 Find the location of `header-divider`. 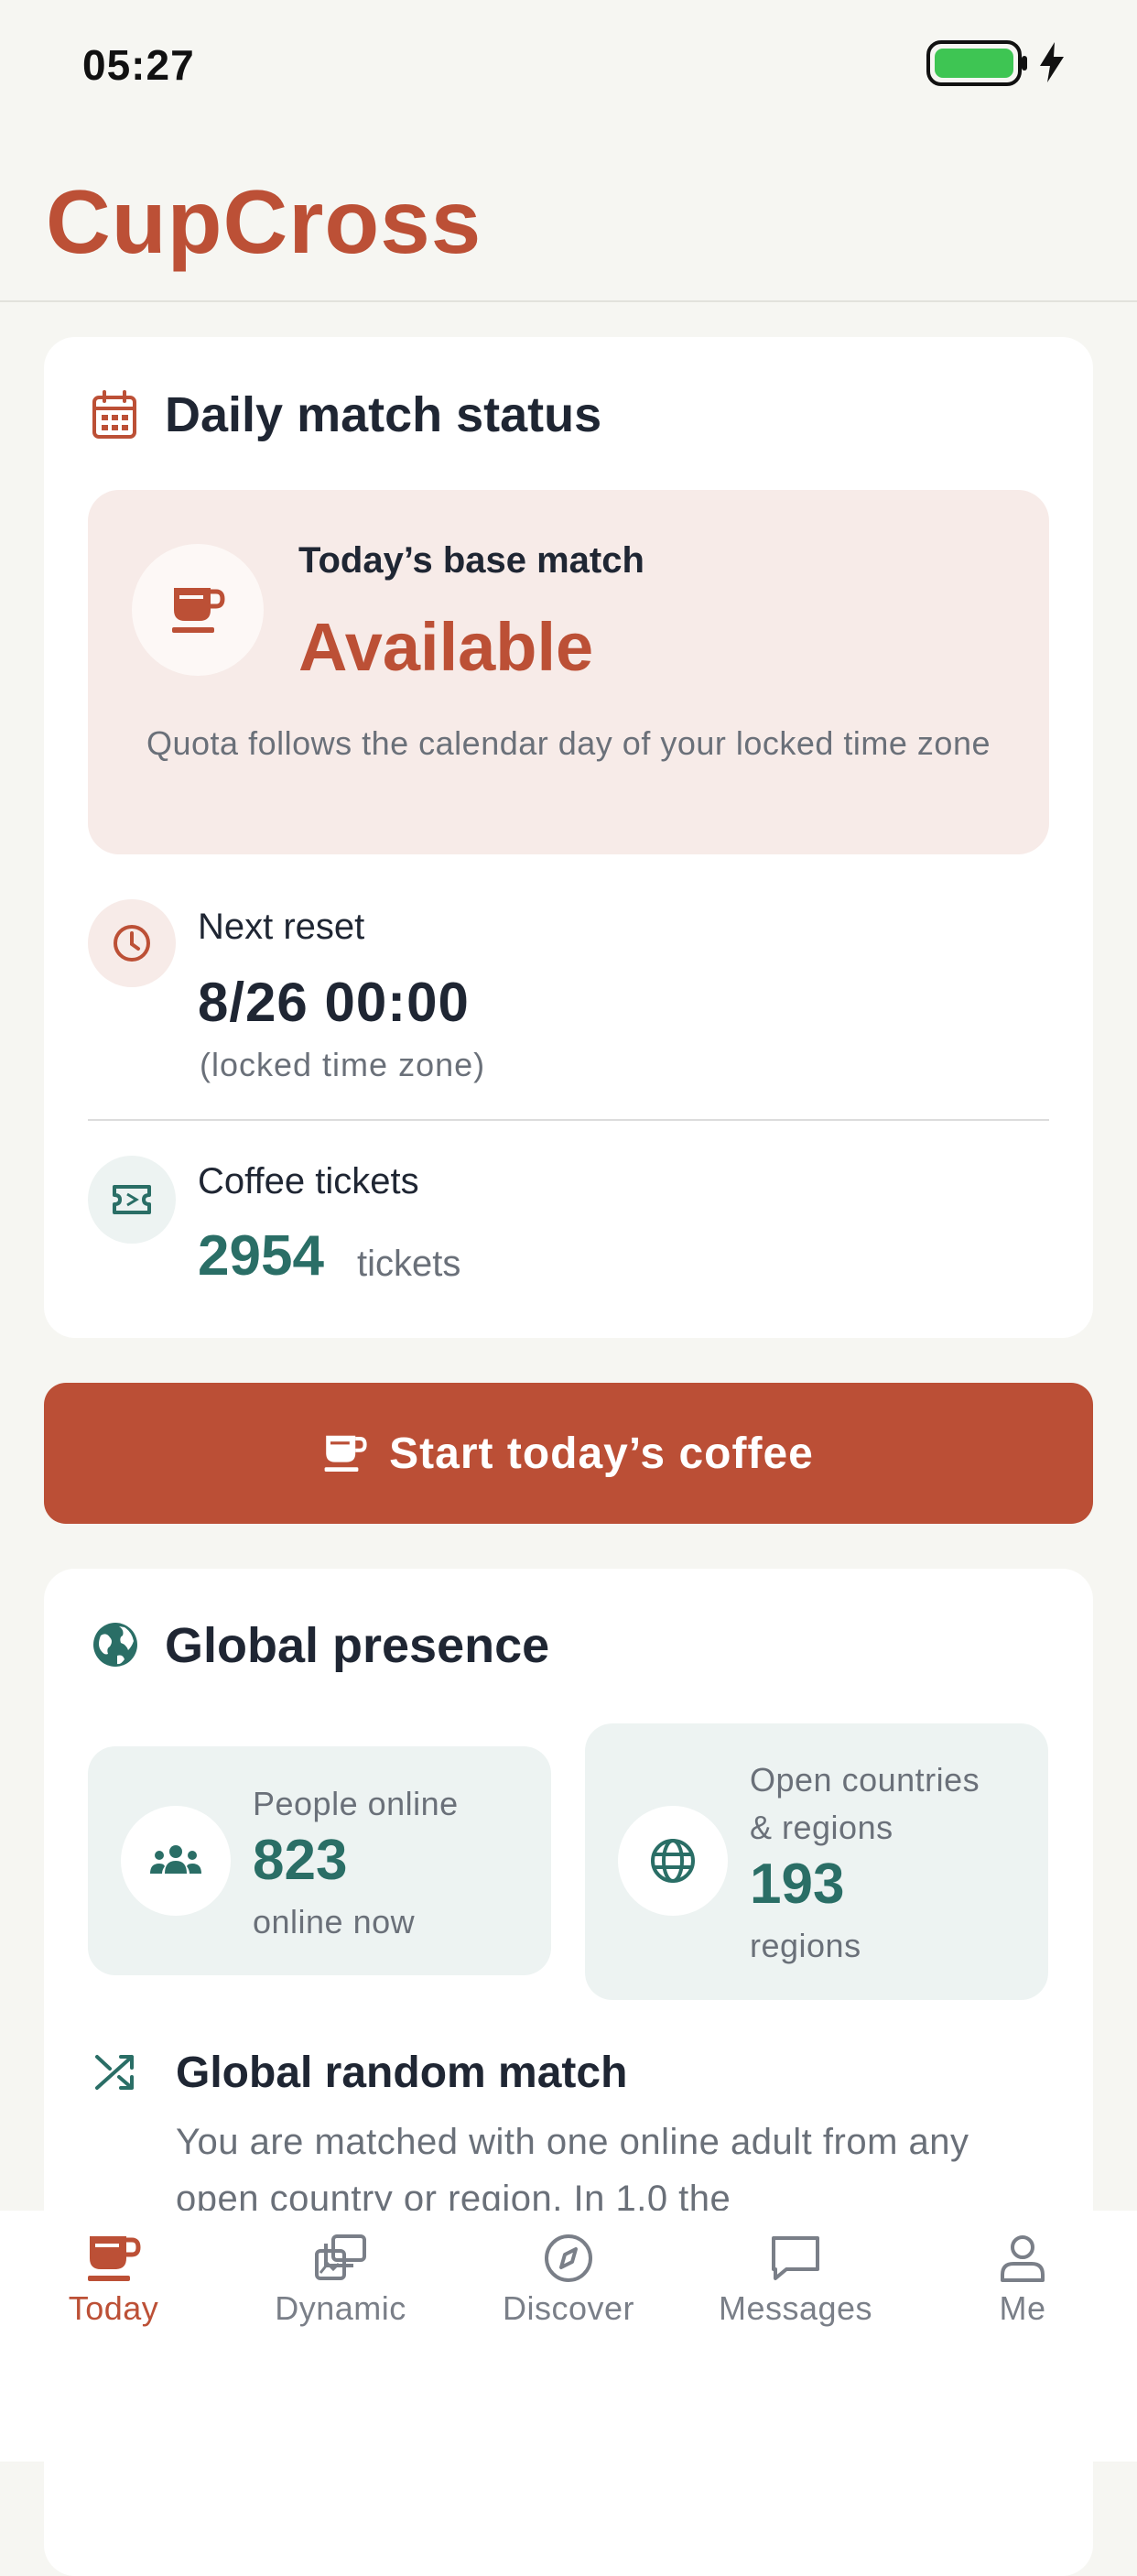

header-divider is located at coordinates (568, 301).